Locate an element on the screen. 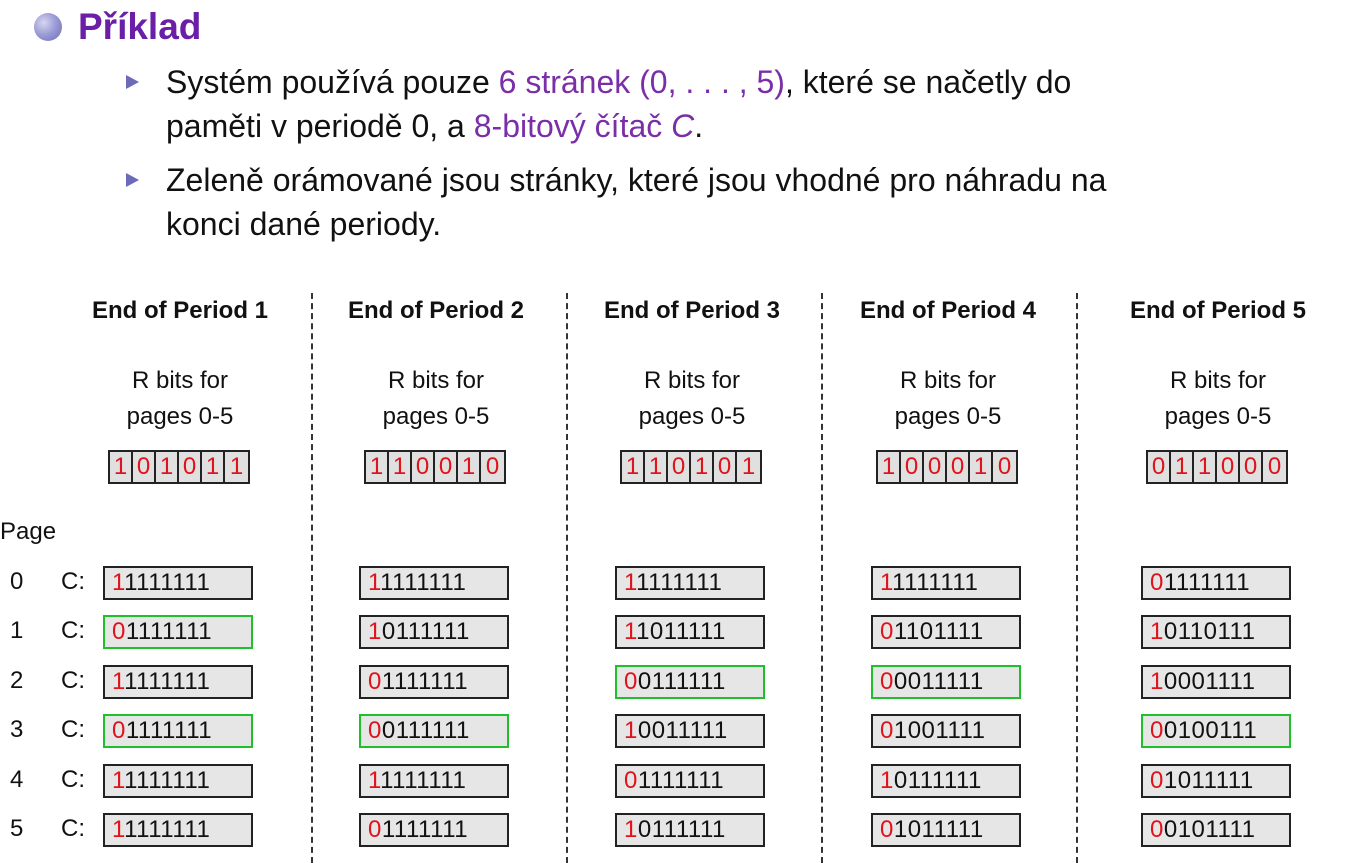 Image resolution: width=1360 pixels, height=863 pixels. counter-register: 10110111 is located at coordinates (1216, 632).